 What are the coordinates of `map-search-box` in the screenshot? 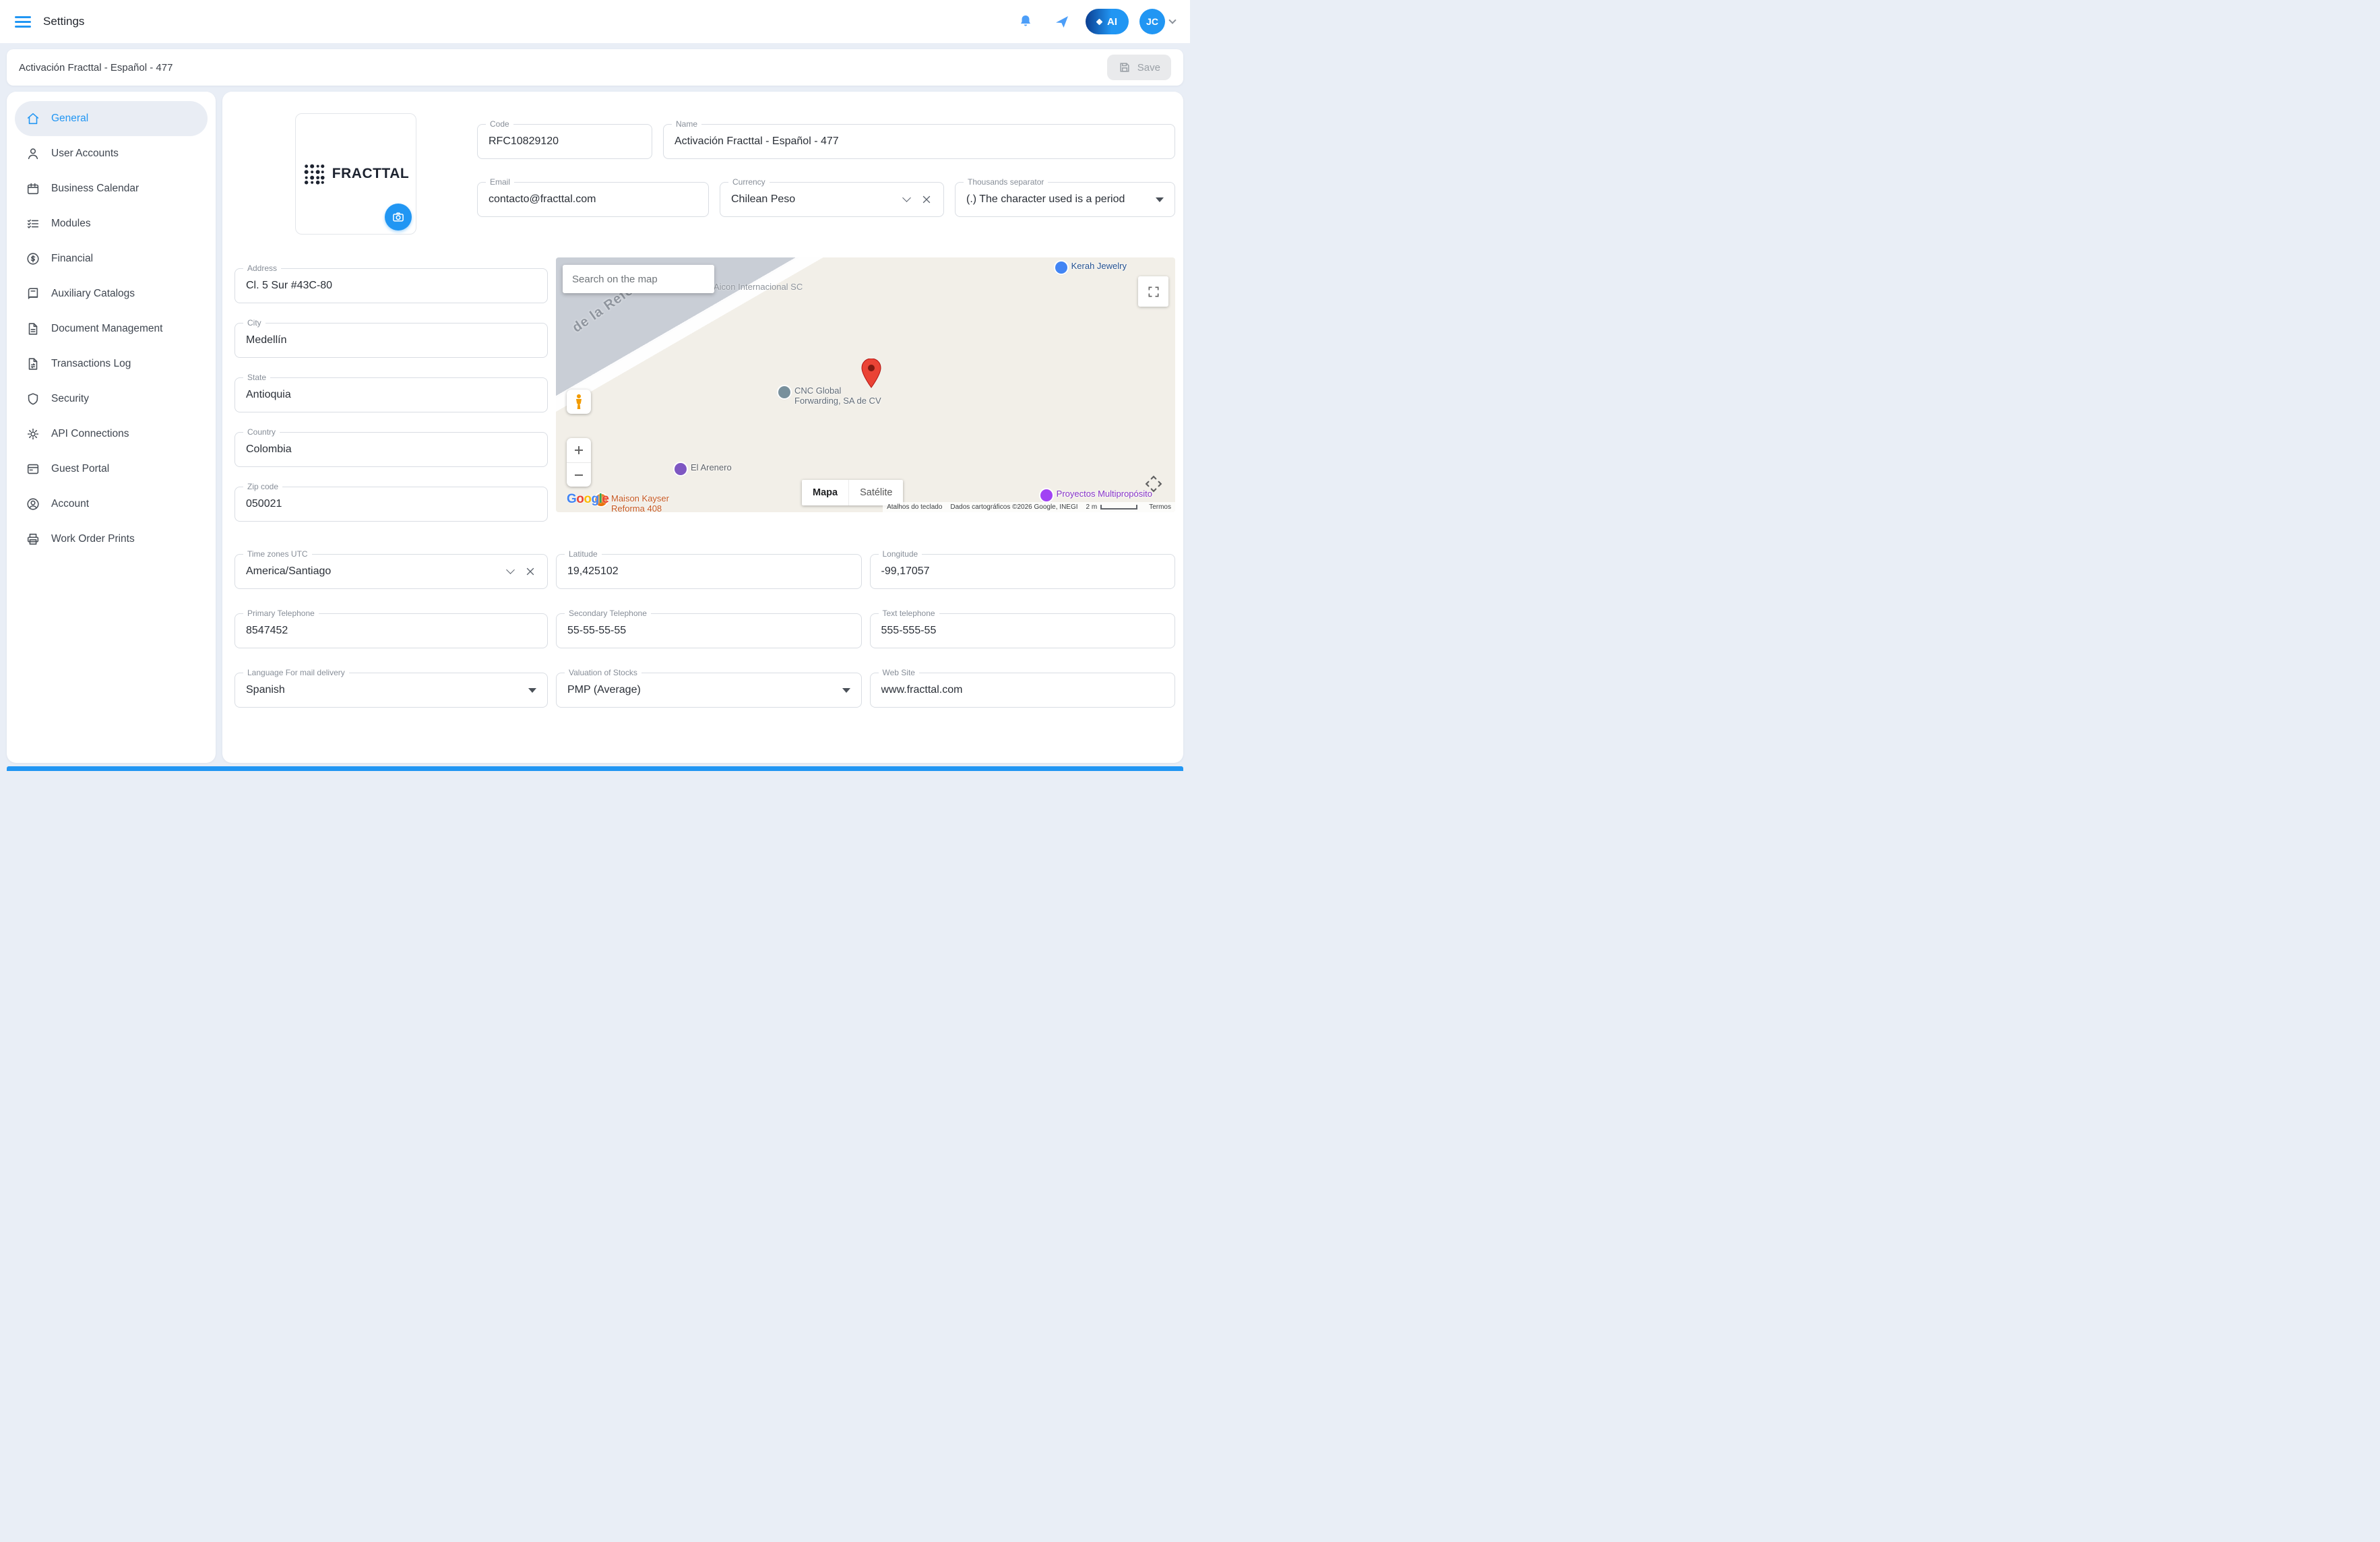 It's located at (638, 279).